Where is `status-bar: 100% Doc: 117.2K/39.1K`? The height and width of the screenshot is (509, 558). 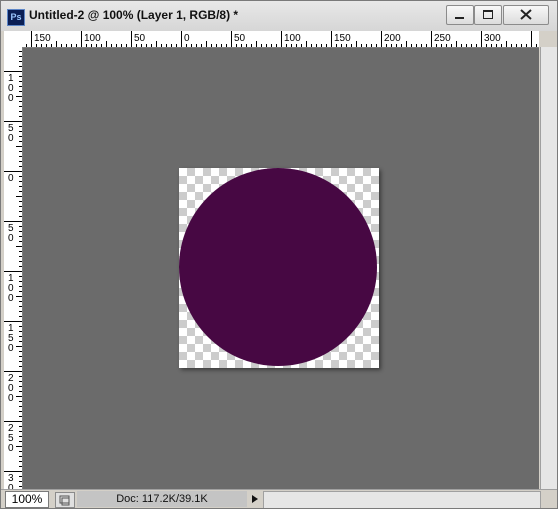
status-bar: 100% Doc: 117.2K/39.1K is located at coordinates (279, 498).